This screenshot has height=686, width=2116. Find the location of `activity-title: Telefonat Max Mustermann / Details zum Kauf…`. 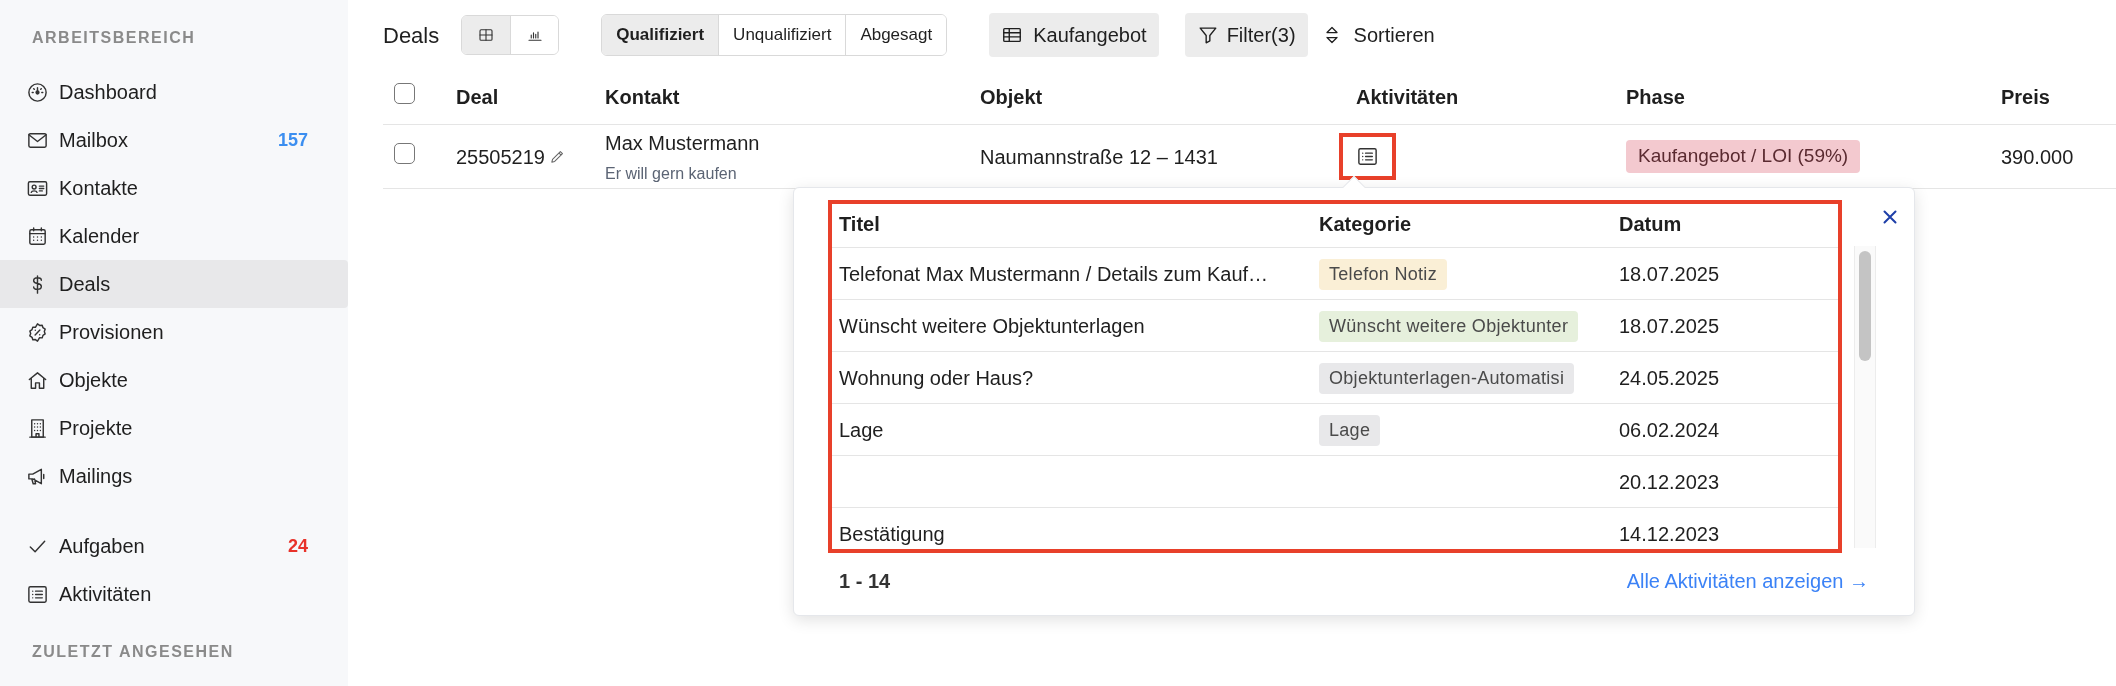

activity-title: Telefonat Max Mustermann / Details zum Kauf… is located at coordinates (1054, 273).